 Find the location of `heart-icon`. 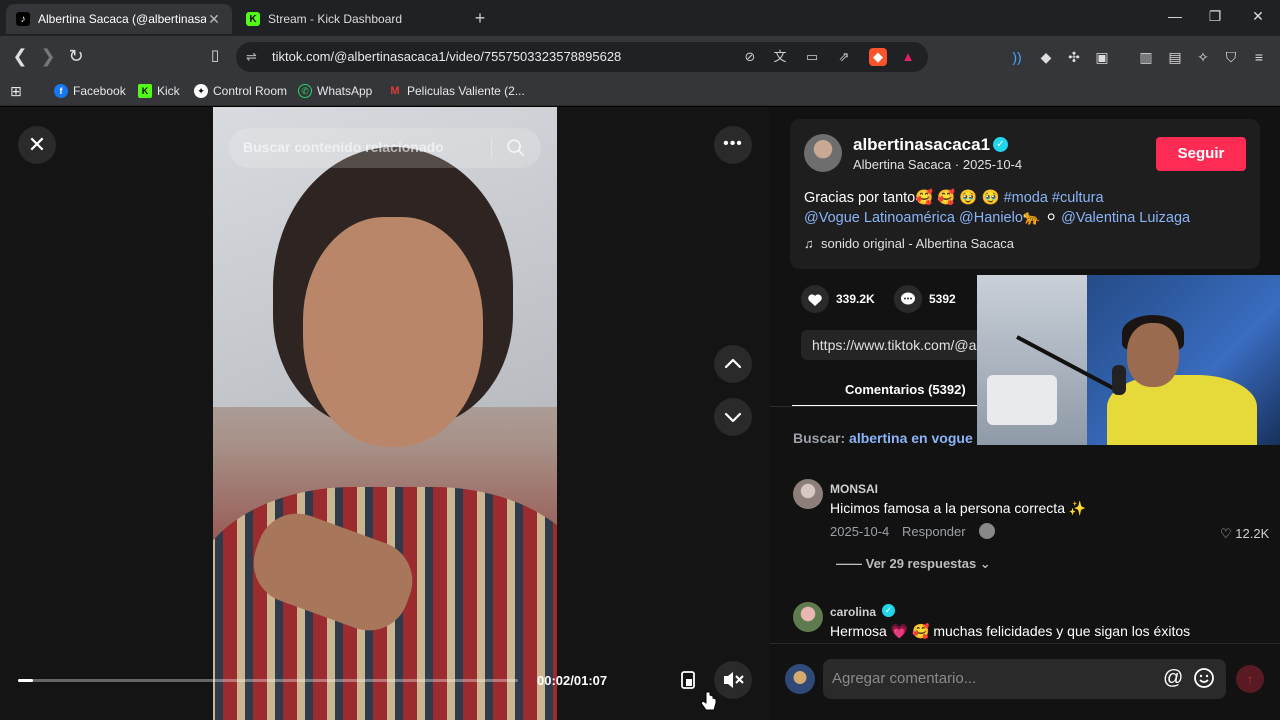

heart-icon is located at coordinates (815, 300).